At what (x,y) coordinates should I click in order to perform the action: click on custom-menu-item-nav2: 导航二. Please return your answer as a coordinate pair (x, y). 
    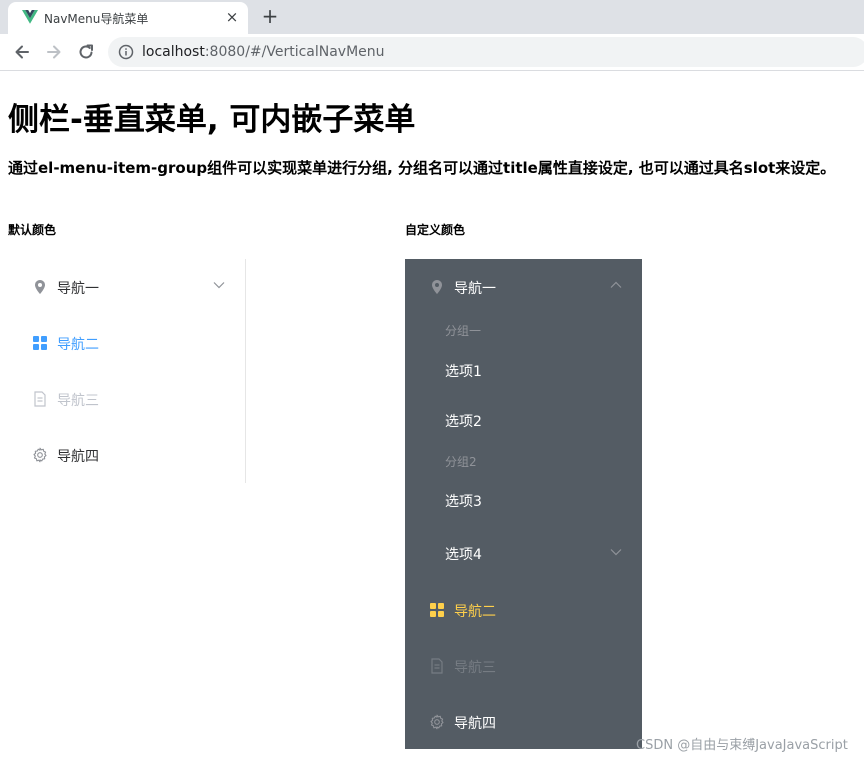
    Looking at the image, I should click on (523, 610).